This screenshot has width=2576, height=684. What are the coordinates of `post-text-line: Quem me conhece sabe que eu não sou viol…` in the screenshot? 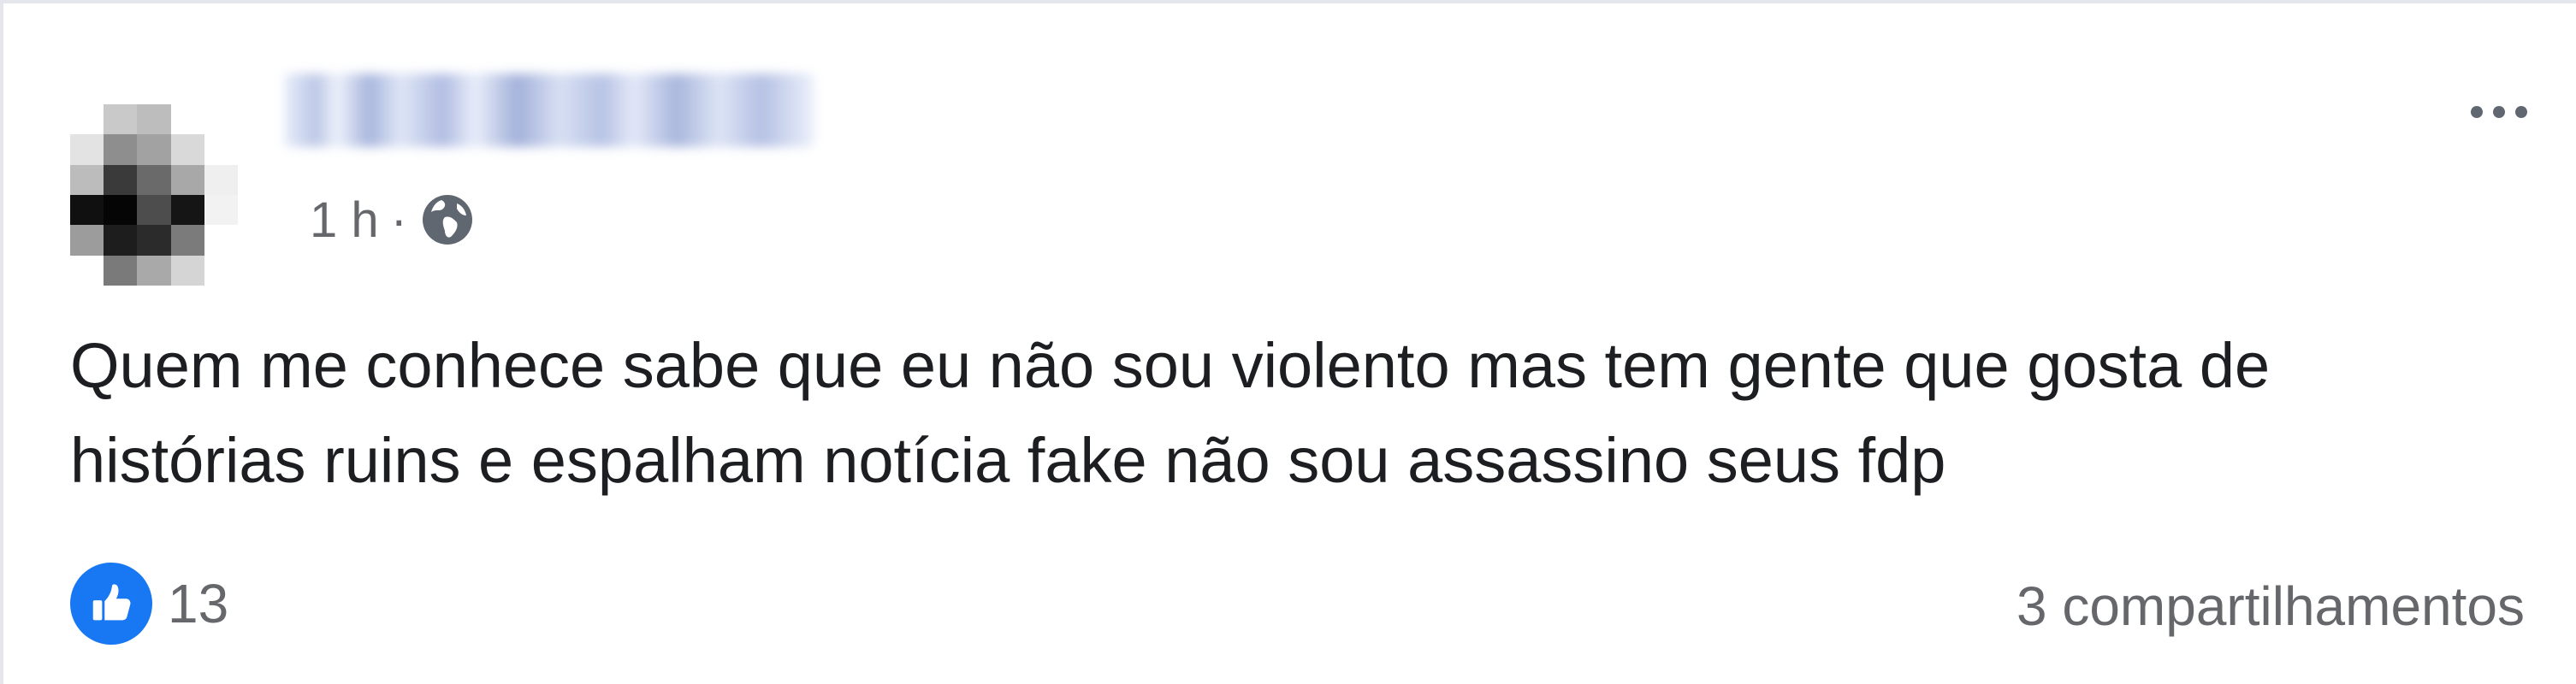 It's located at (1170, 365).